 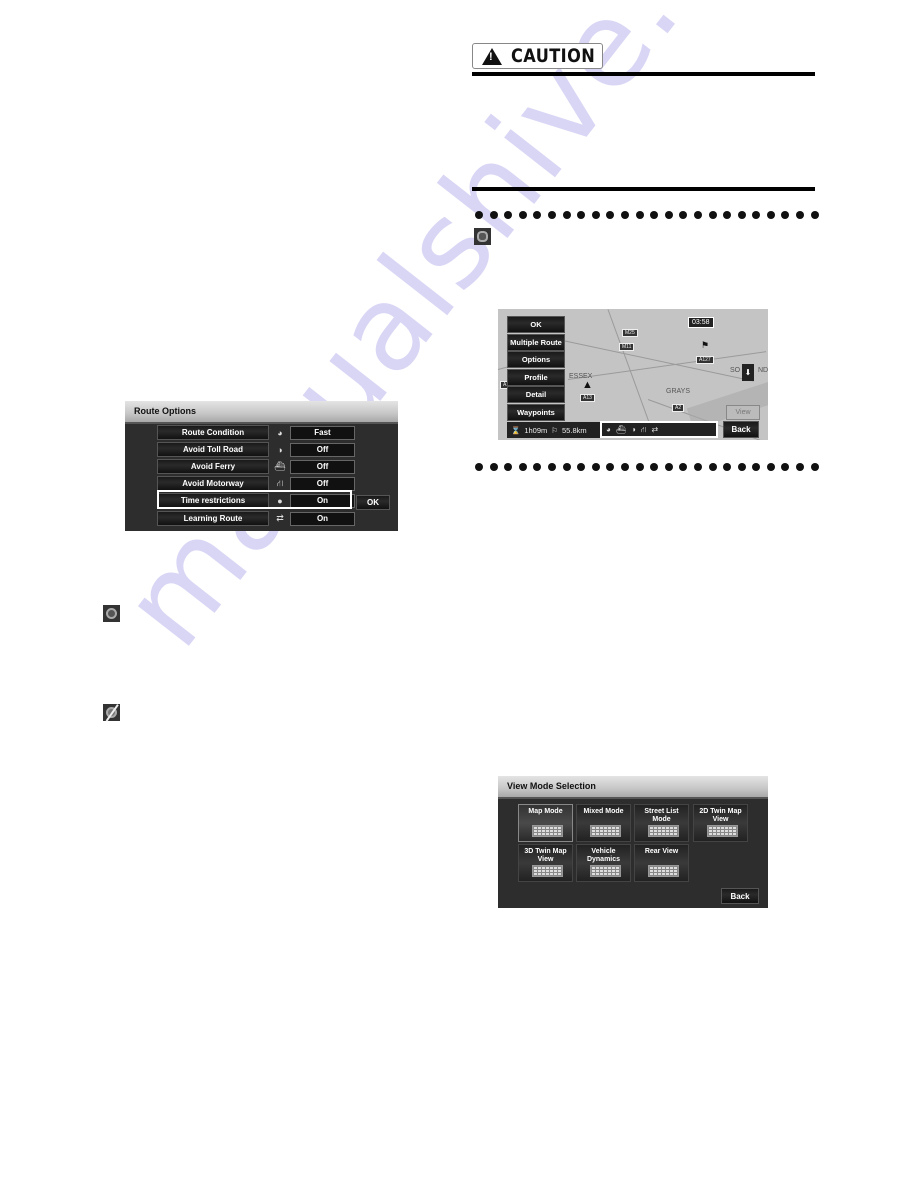 What do you see at coordinates (213, 432) in the screenshot?
I see `route-option-button: Route Condition` at bounding box center [213, 432].